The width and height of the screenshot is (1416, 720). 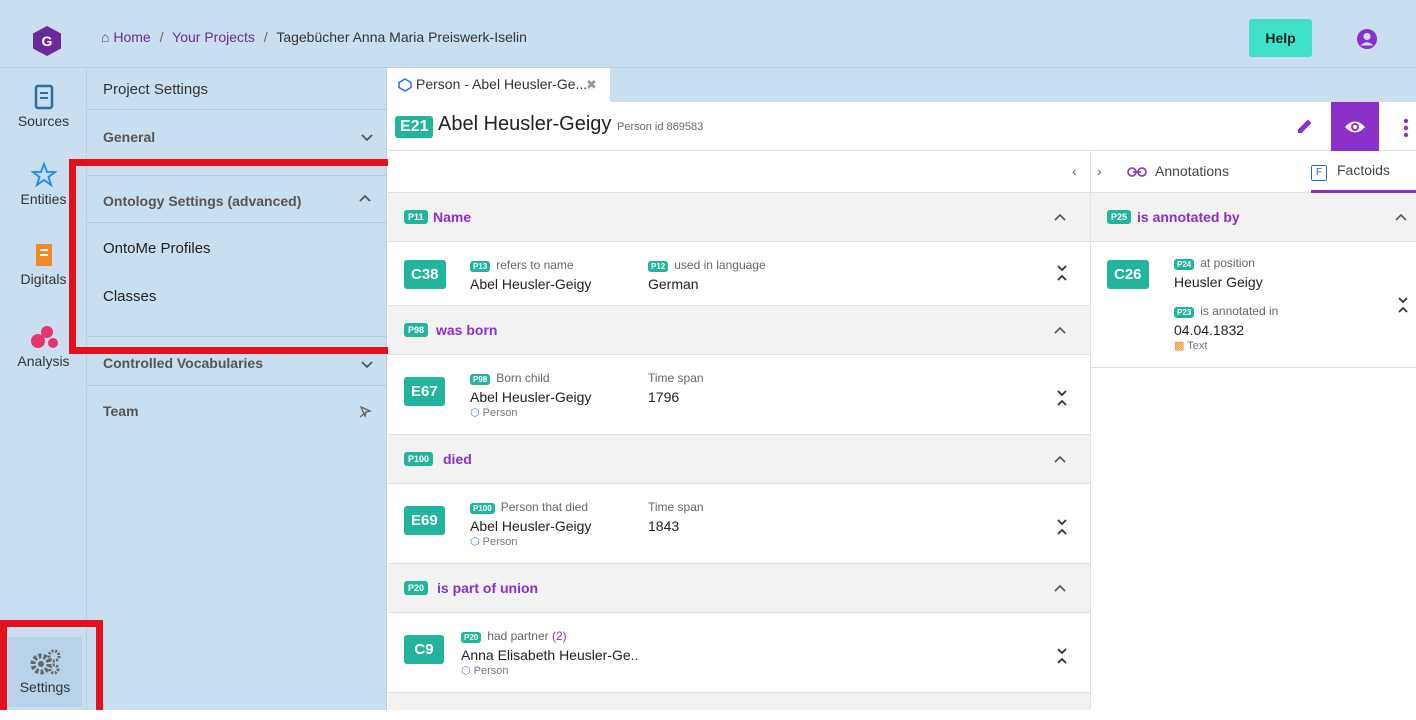 What do you see at coordinates (523, 378) in the screenshot?
I see `field-label-text: Born child` at bounding box center [523, 378].